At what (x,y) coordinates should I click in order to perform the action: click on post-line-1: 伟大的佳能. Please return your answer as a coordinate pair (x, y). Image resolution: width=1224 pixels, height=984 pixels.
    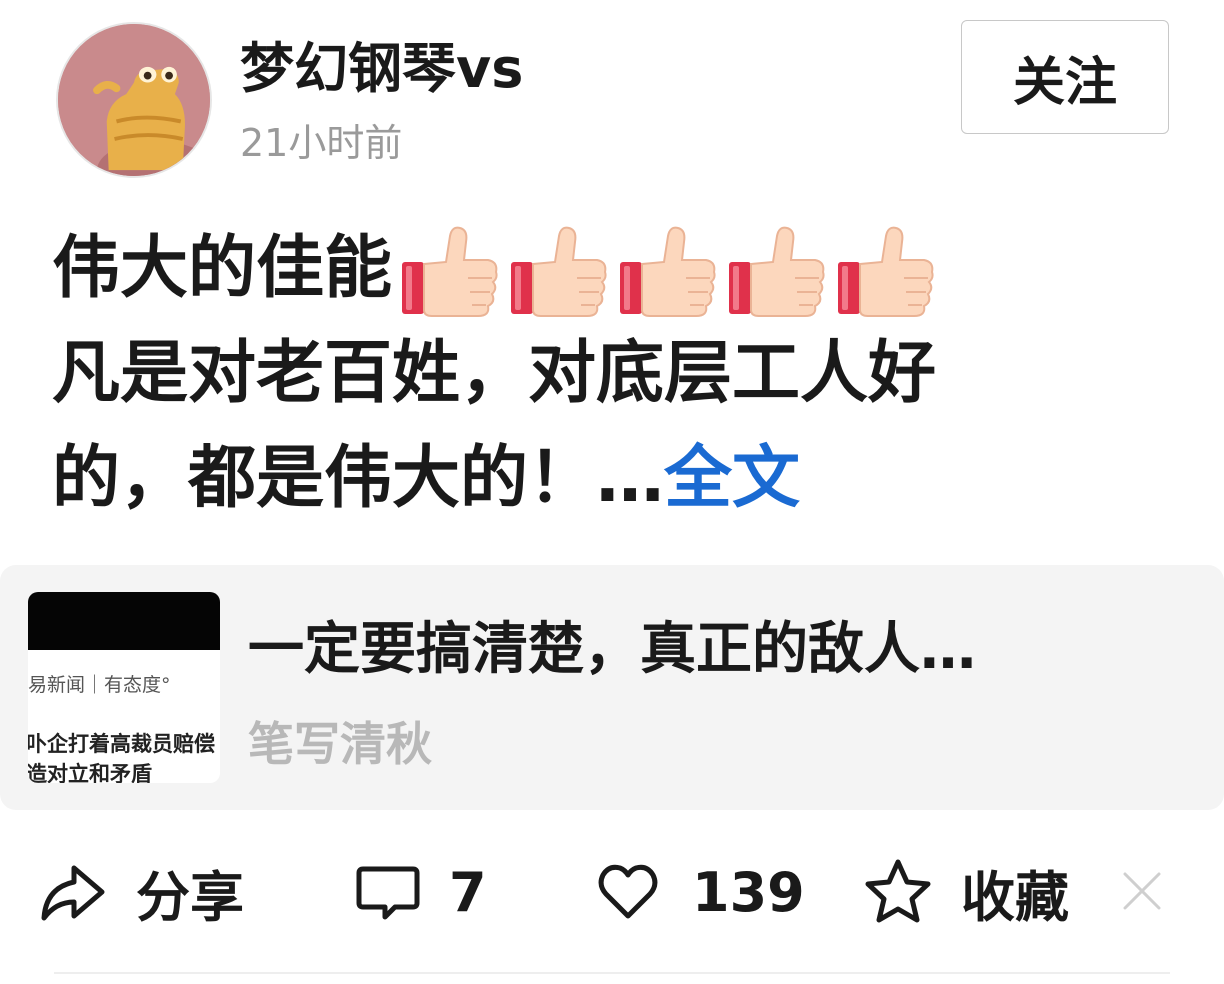
    Looking at the image, I should click on (607, 268).